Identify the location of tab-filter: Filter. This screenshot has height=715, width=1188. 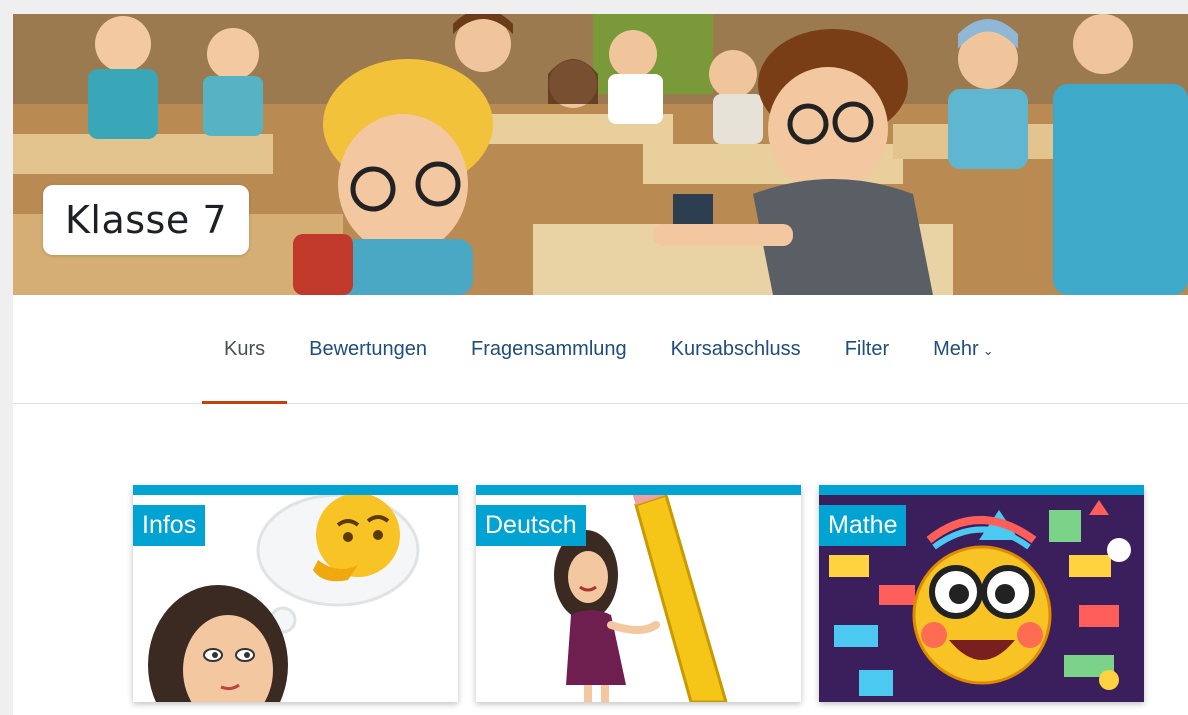
(867, 349).